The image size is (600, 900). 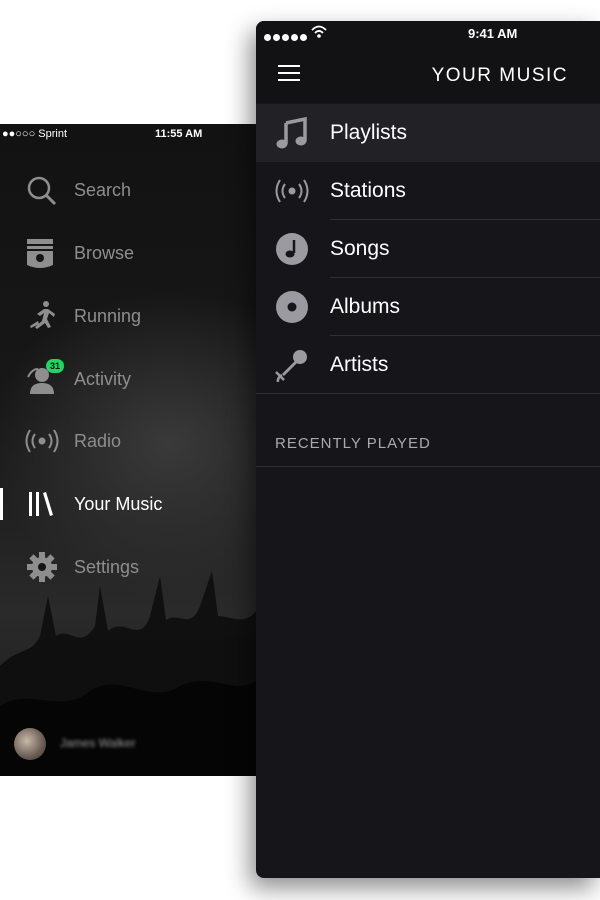 I want to click on page-title: YOUR MUSIC, so click(x=499, y=75).